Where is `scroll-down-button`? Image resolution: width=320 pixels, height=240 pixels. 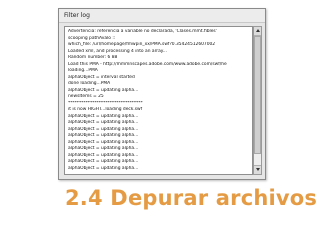 scroll-down-button is located at coordinates (257, 169).